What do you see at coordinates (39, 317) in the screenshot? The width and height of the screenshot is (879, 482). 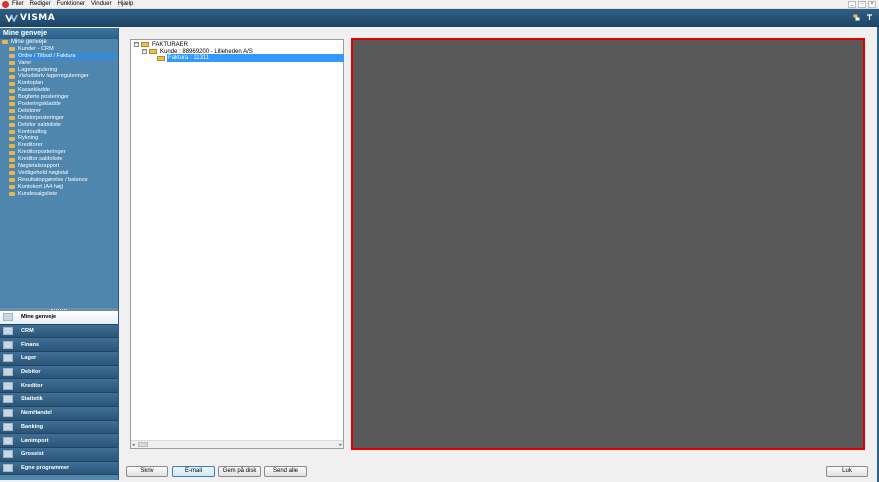 I see `nav-label: Mine genveje` at bounding box center [39, 317].